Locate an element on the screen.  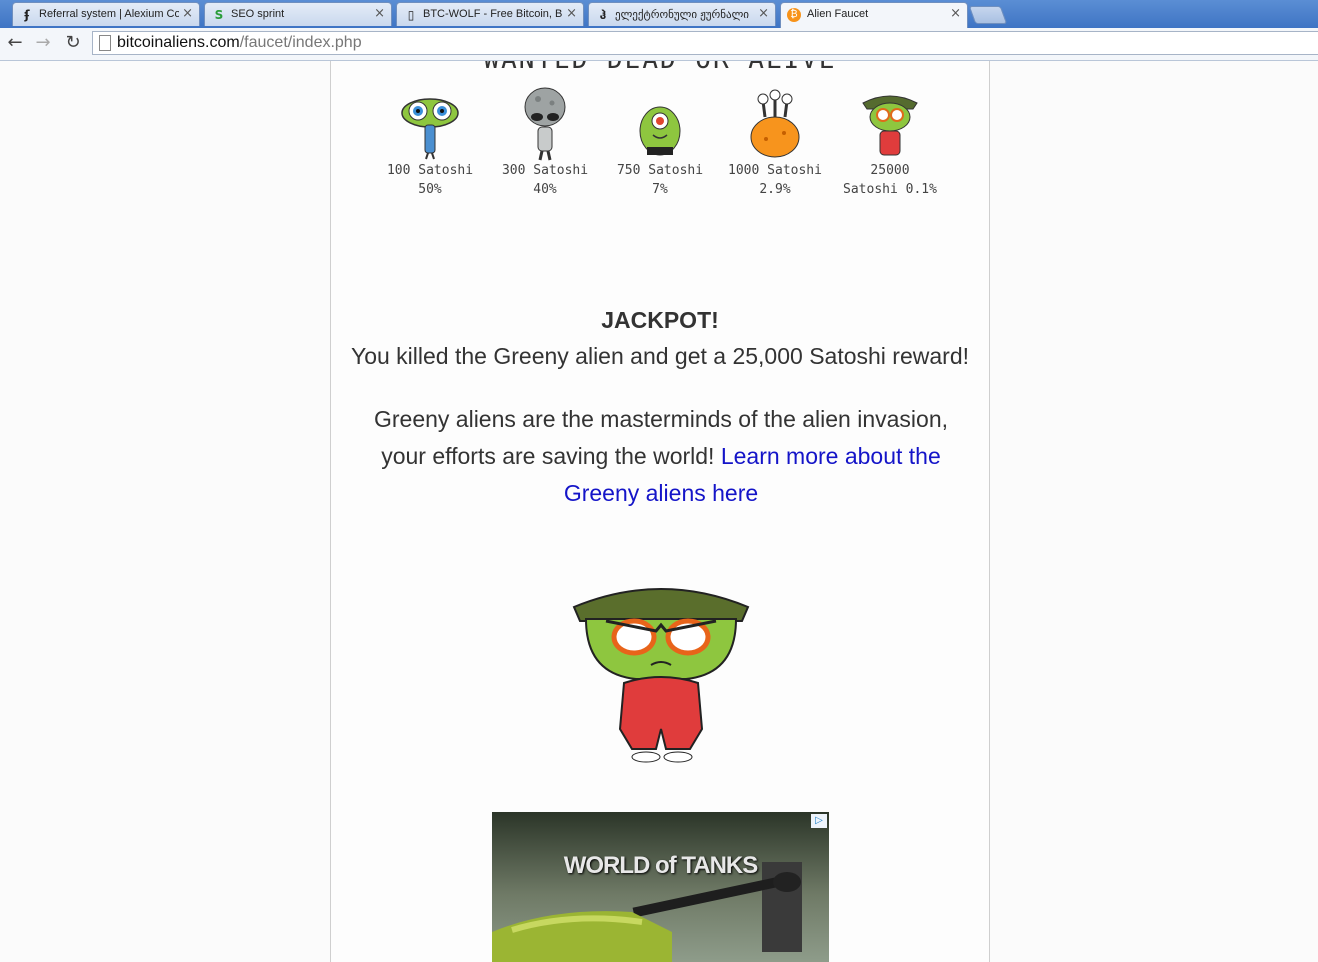
alien-reward: 1000 Satoshi is located at coordinates (775, 170).